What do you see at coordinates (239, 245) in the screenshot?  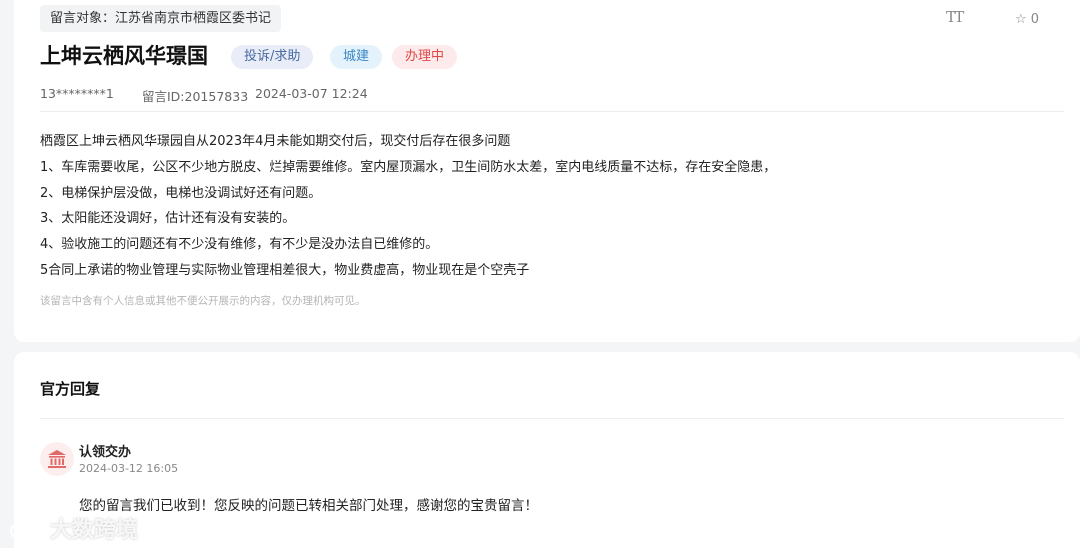 I see `message-paragraph: 4、验收施工的问题还有不少没有维修，有不少是没办法自已维修的。` at bounding box center [239, 245].